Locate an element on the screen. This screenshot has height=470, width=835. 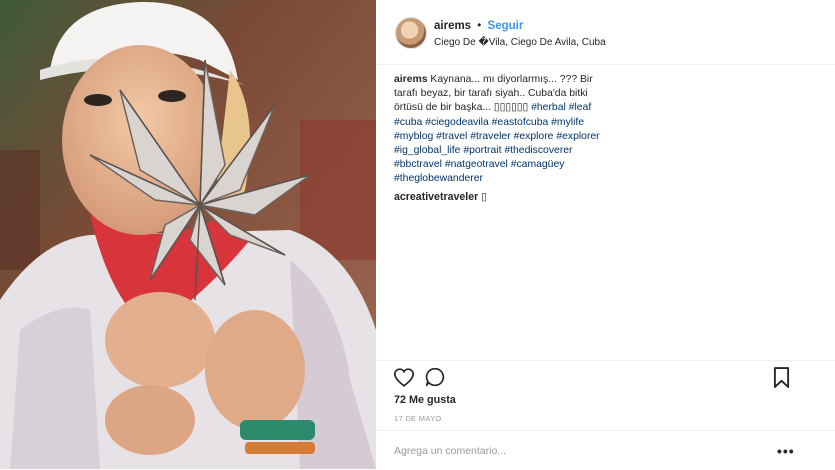
location-link: Ciego De �Vila, Ciego De Avila, Cuba is located at coordinates (520, 42).